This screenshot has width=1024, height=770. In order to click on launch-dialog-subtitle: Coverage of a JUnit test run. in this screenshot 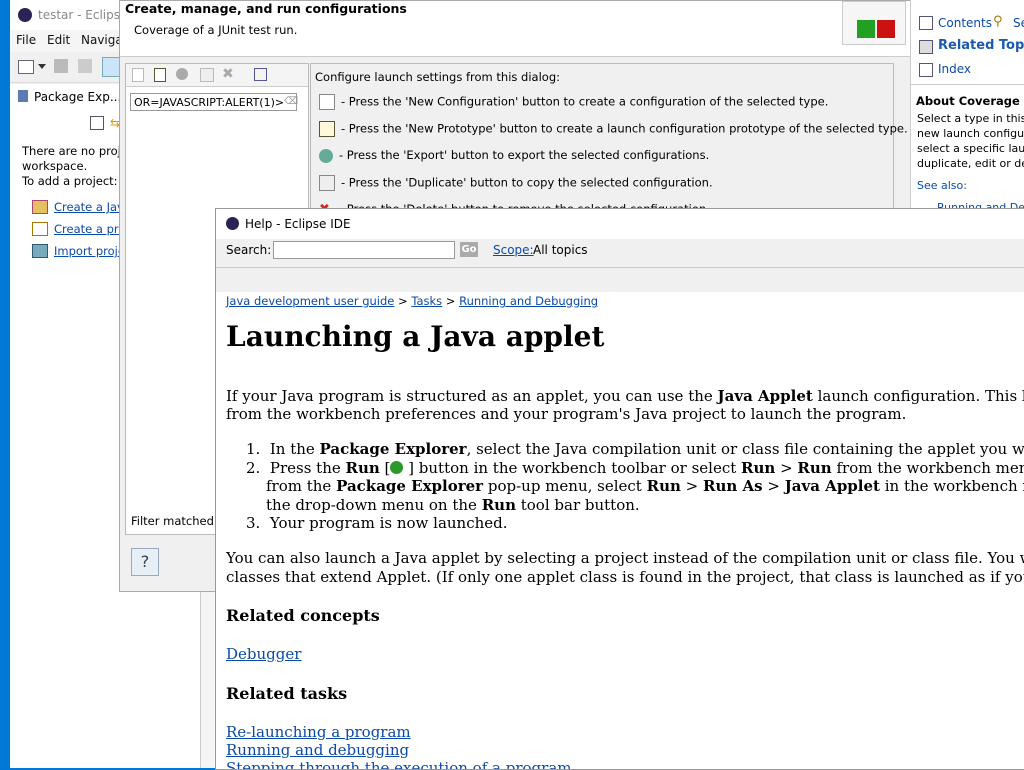, I will do `click(216, 30)`.